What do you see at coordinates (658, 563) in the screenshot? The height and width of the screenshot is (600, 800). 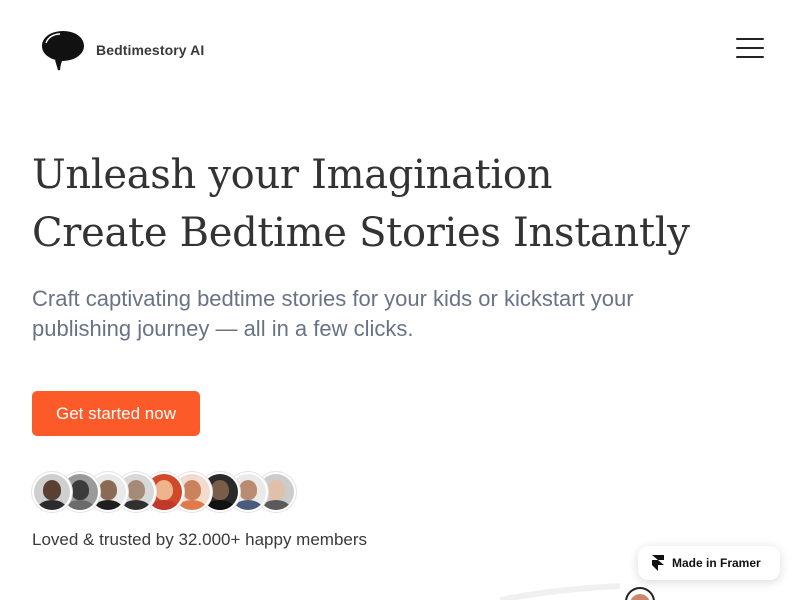 I see `framer-logo-icon` at bounding box center [658, 563].